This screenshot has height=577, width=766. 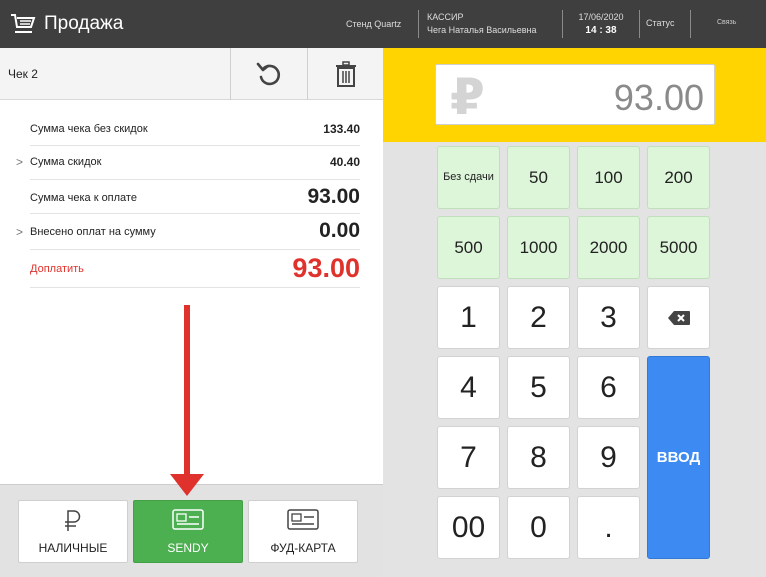 I want to click on digit-2-key: 2, so click(x=538, y=317).